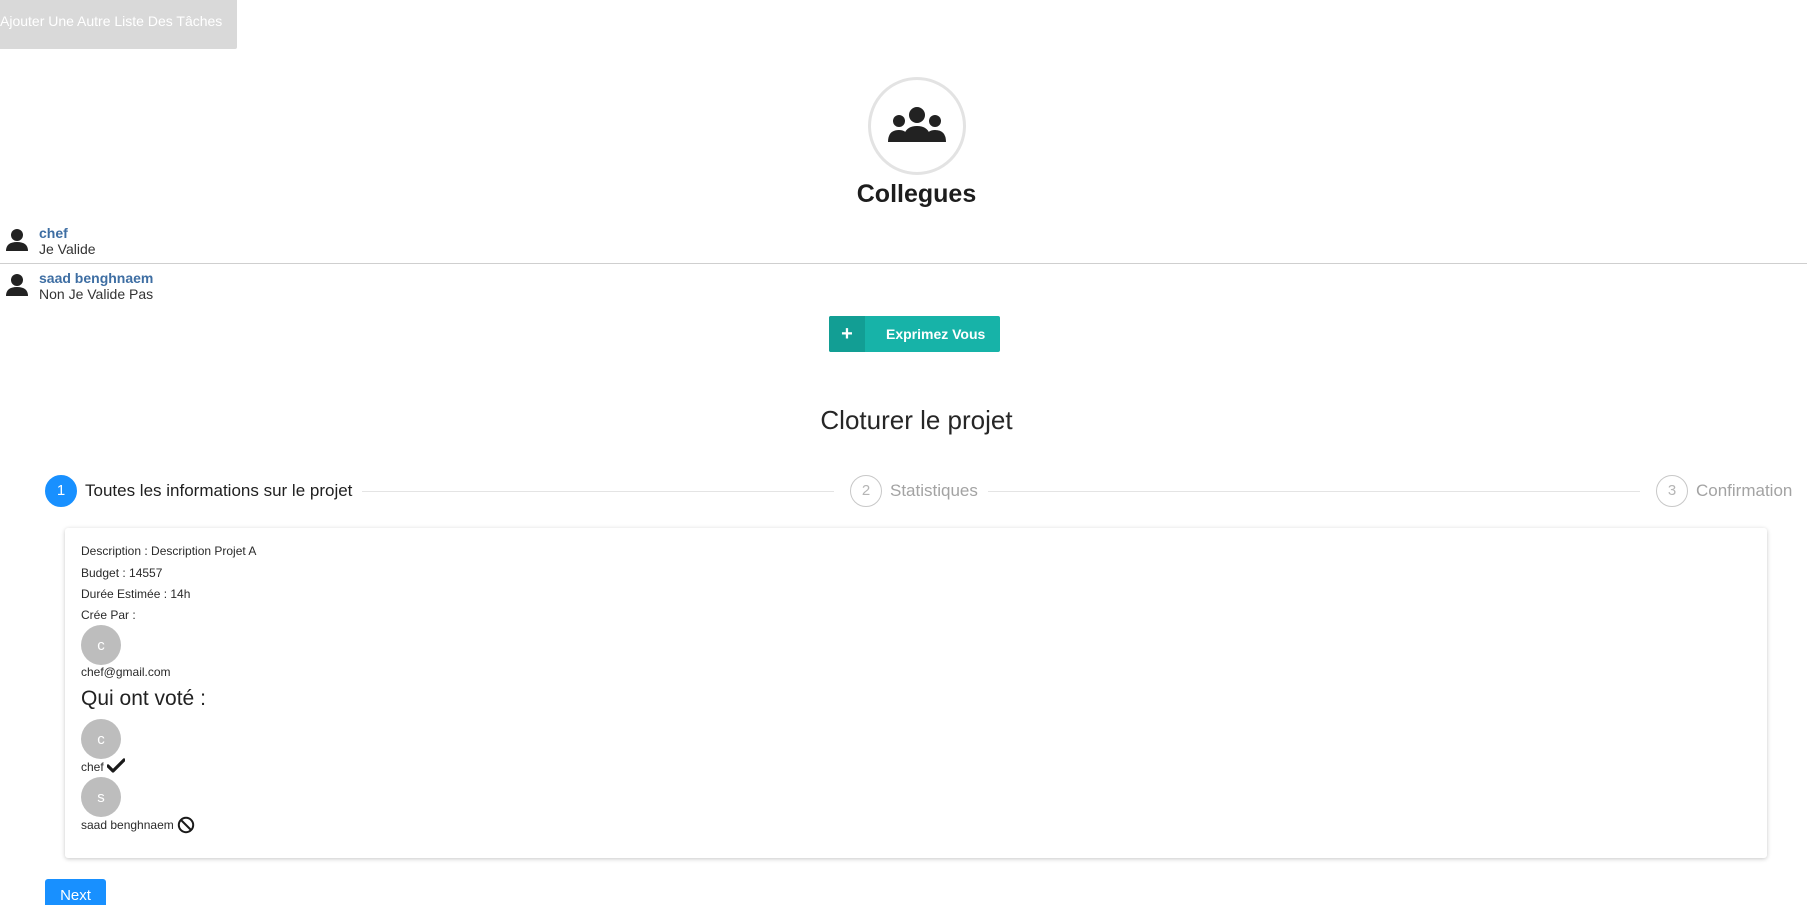  Describe the element at coordinates (847, 334) in the screenshot. I see `plus-icon: +` at that location.